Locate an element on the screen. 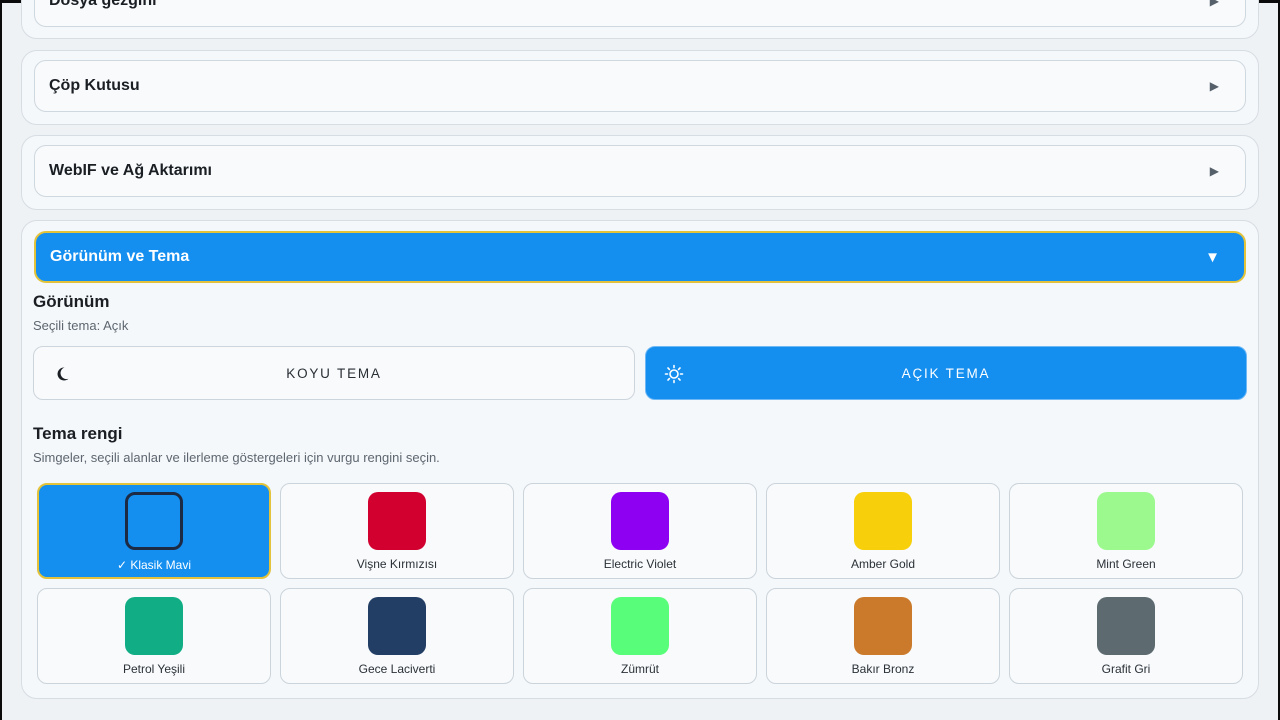 Image resolution: width=1280 pixels, height=720 pixels. color-option-petrol-yesili: Petrol Yeşili is located at coordinates (154, 636).